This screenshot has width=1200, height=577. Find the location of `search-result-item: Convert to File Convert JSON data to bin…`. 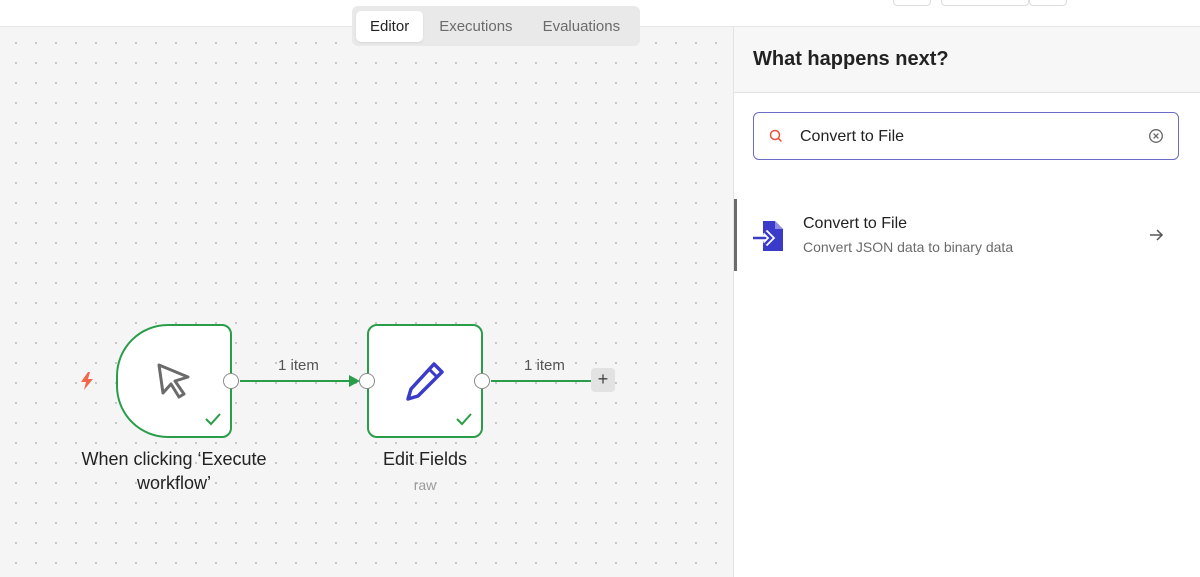

search-result-item: Convert to File Convert JSON data to bin… is located at coordinates (967, 235).